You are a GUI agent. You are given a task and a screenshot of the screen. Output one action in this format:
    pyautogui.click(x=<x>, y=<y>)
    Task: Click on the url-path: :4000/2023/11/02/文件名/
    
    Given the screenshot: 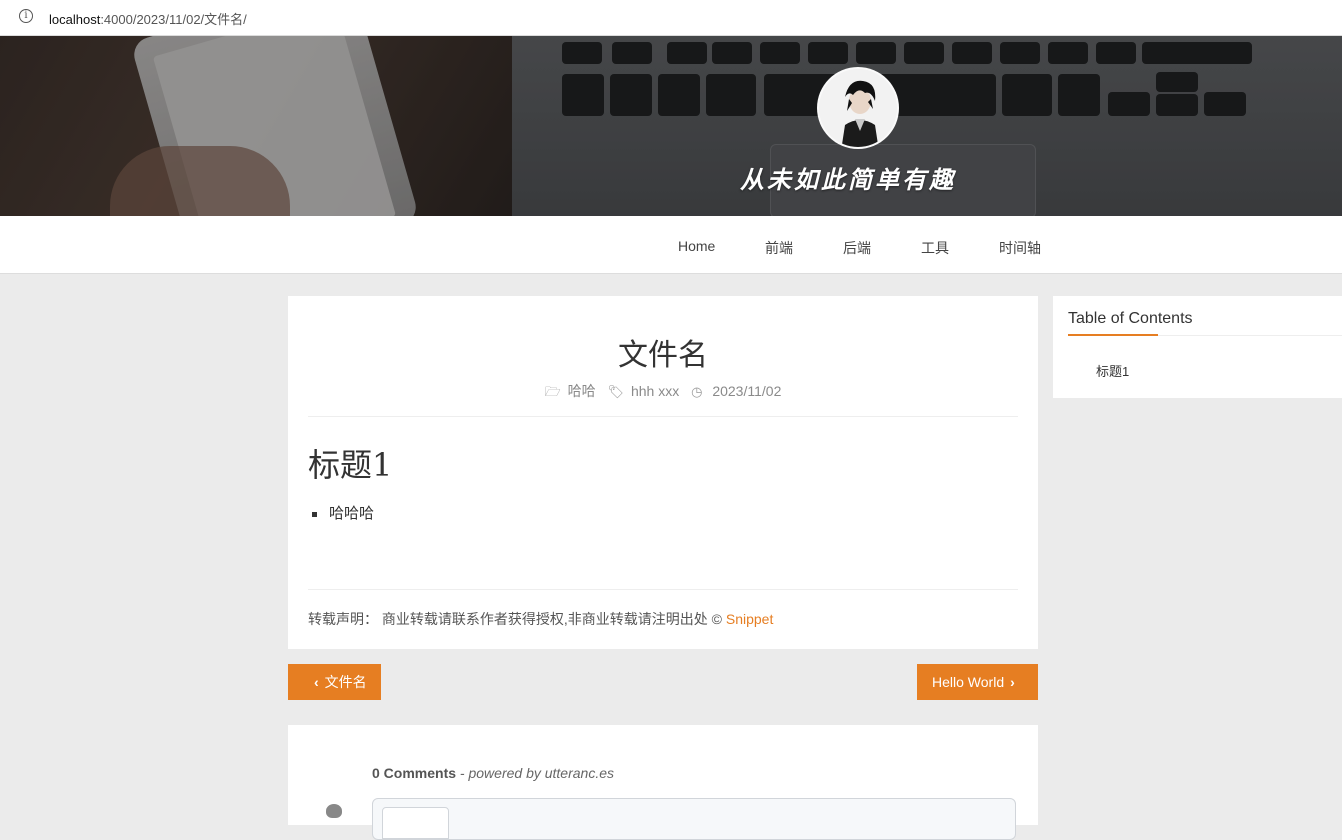 What is the action you would take?
    pyautogui.click(x=173, y=19)
    